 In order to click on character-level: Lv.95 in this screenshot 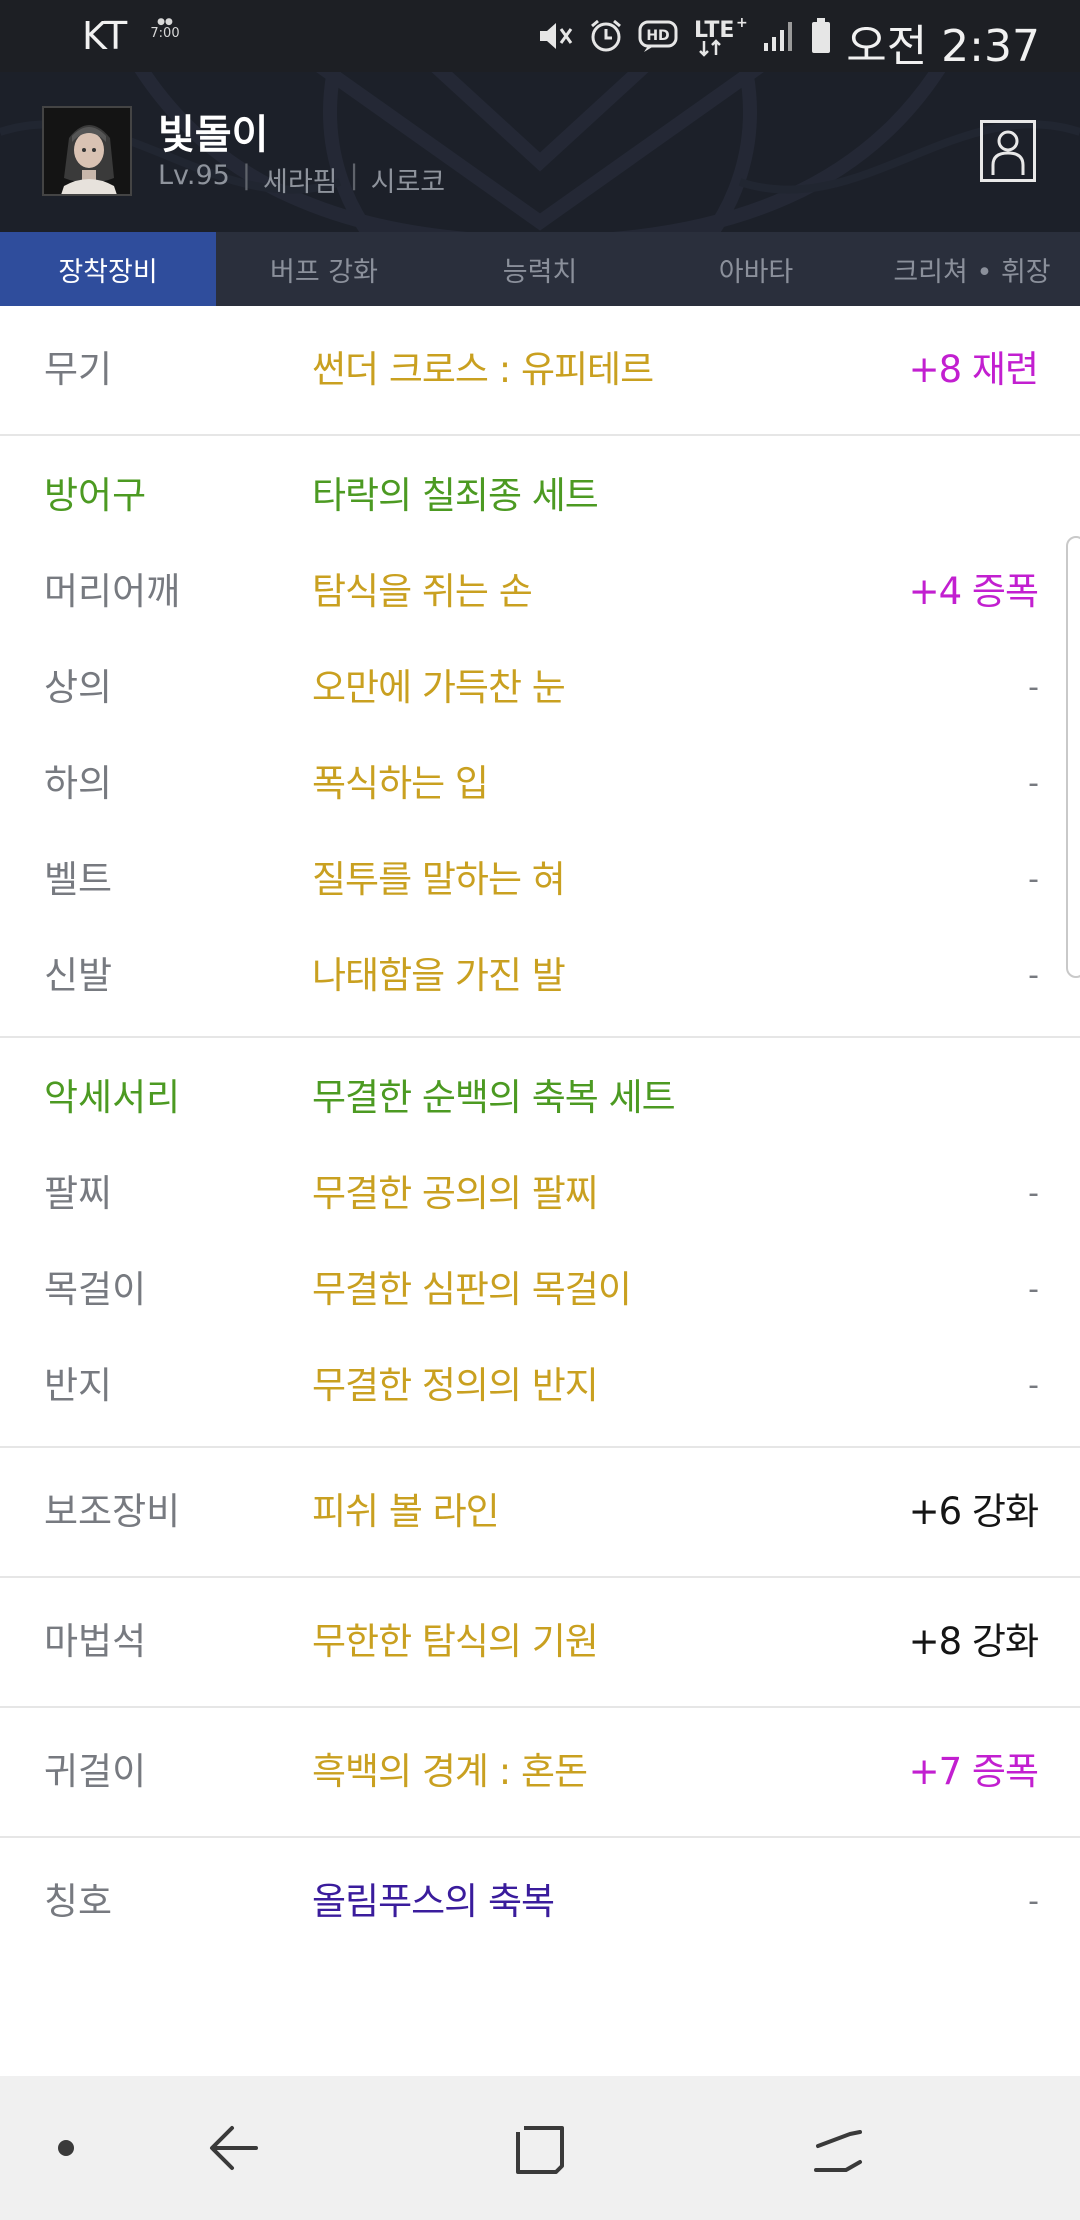, I will do `click(194, 175)`.